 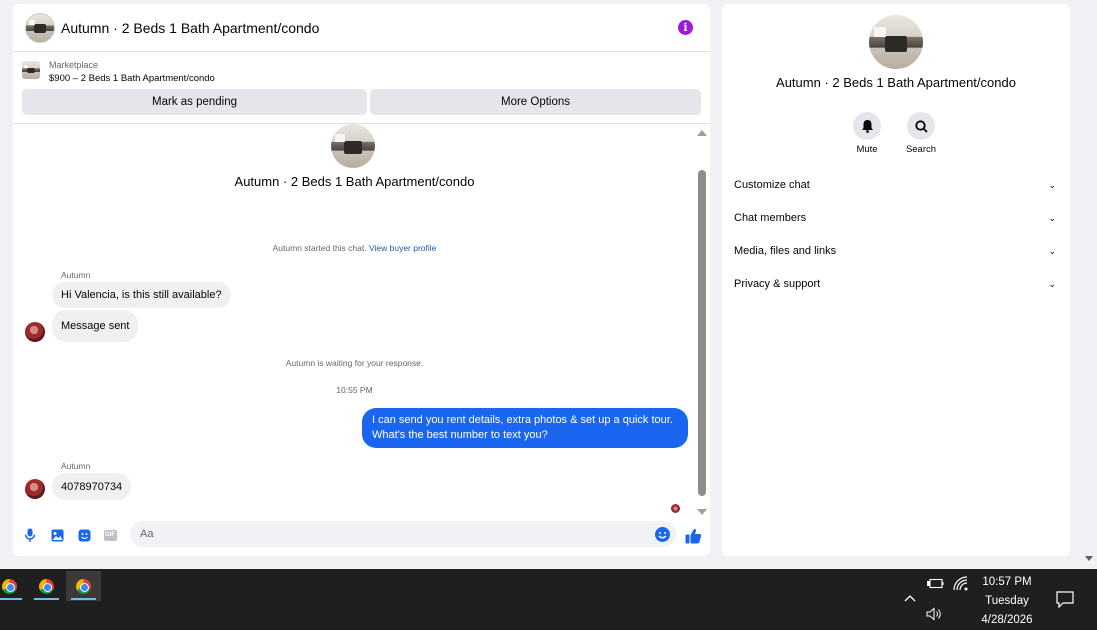 I want to click on info-panel-title: Autumn · 2 Beds 1 Bath Apartment/condo, so click(x=896, y=82).